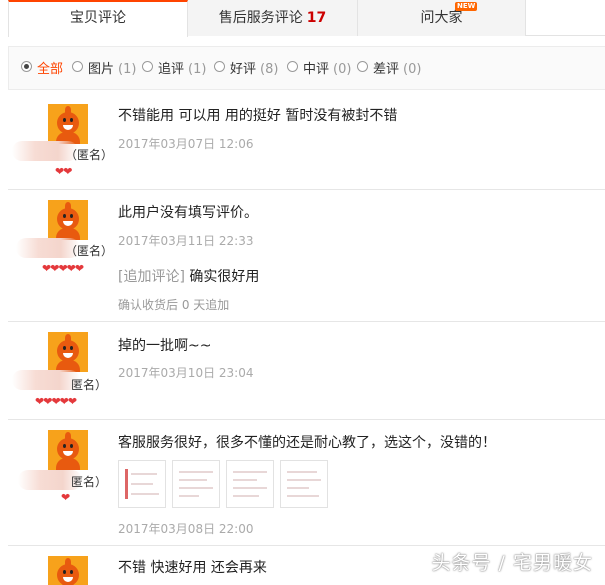  I want to click on review-content: 掉的一批啊~~, so click(165, 346).